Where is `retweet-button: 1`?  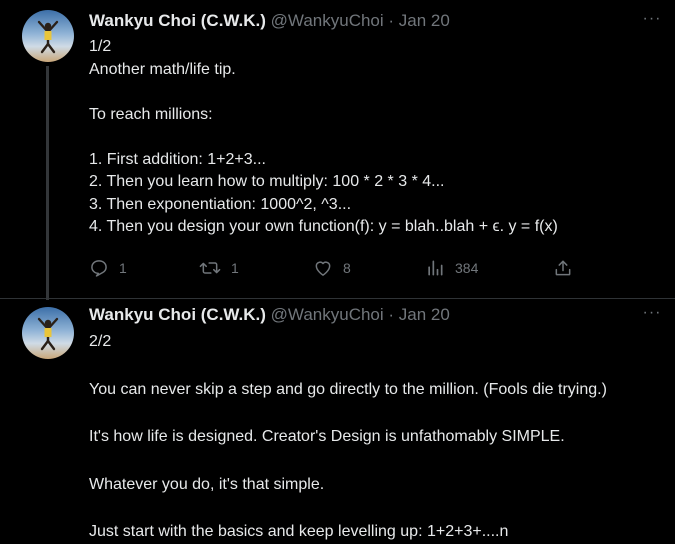 retweet-button: 1 is located at coordinates (219, 268).